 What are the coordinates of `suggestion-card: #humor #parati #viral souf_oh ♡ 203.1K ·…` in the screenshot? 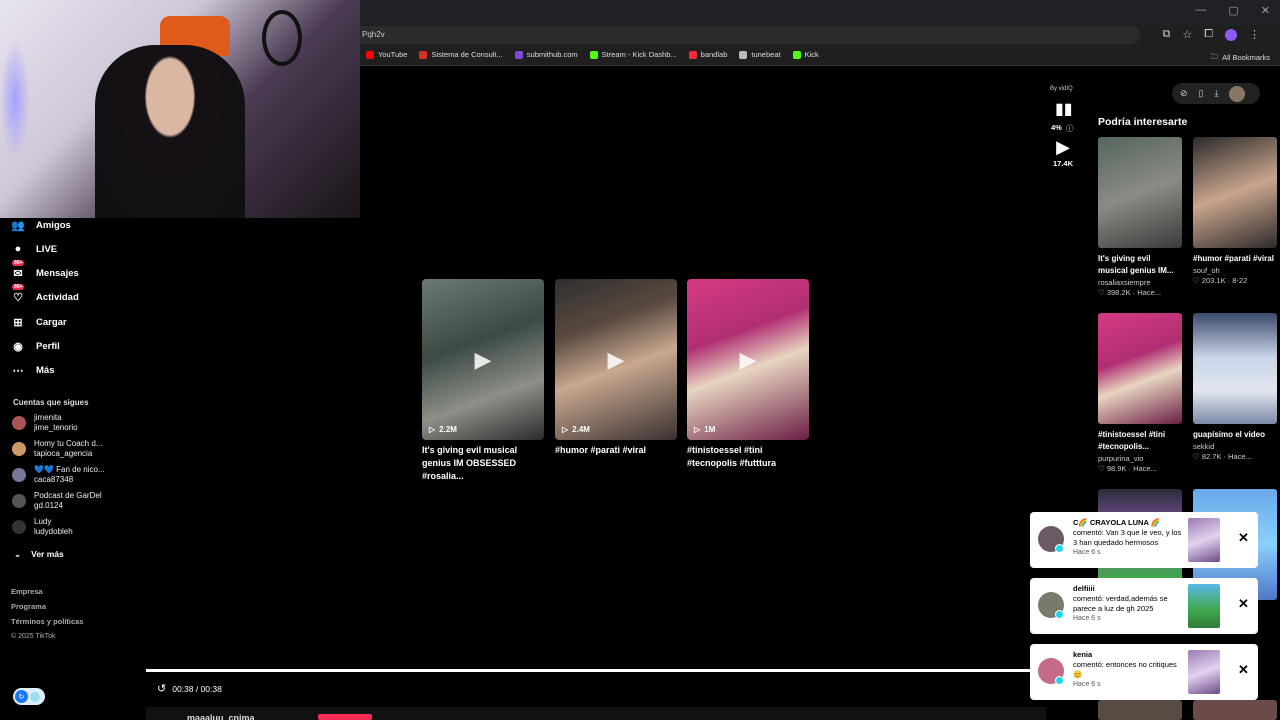 It's located at (1235, 211).